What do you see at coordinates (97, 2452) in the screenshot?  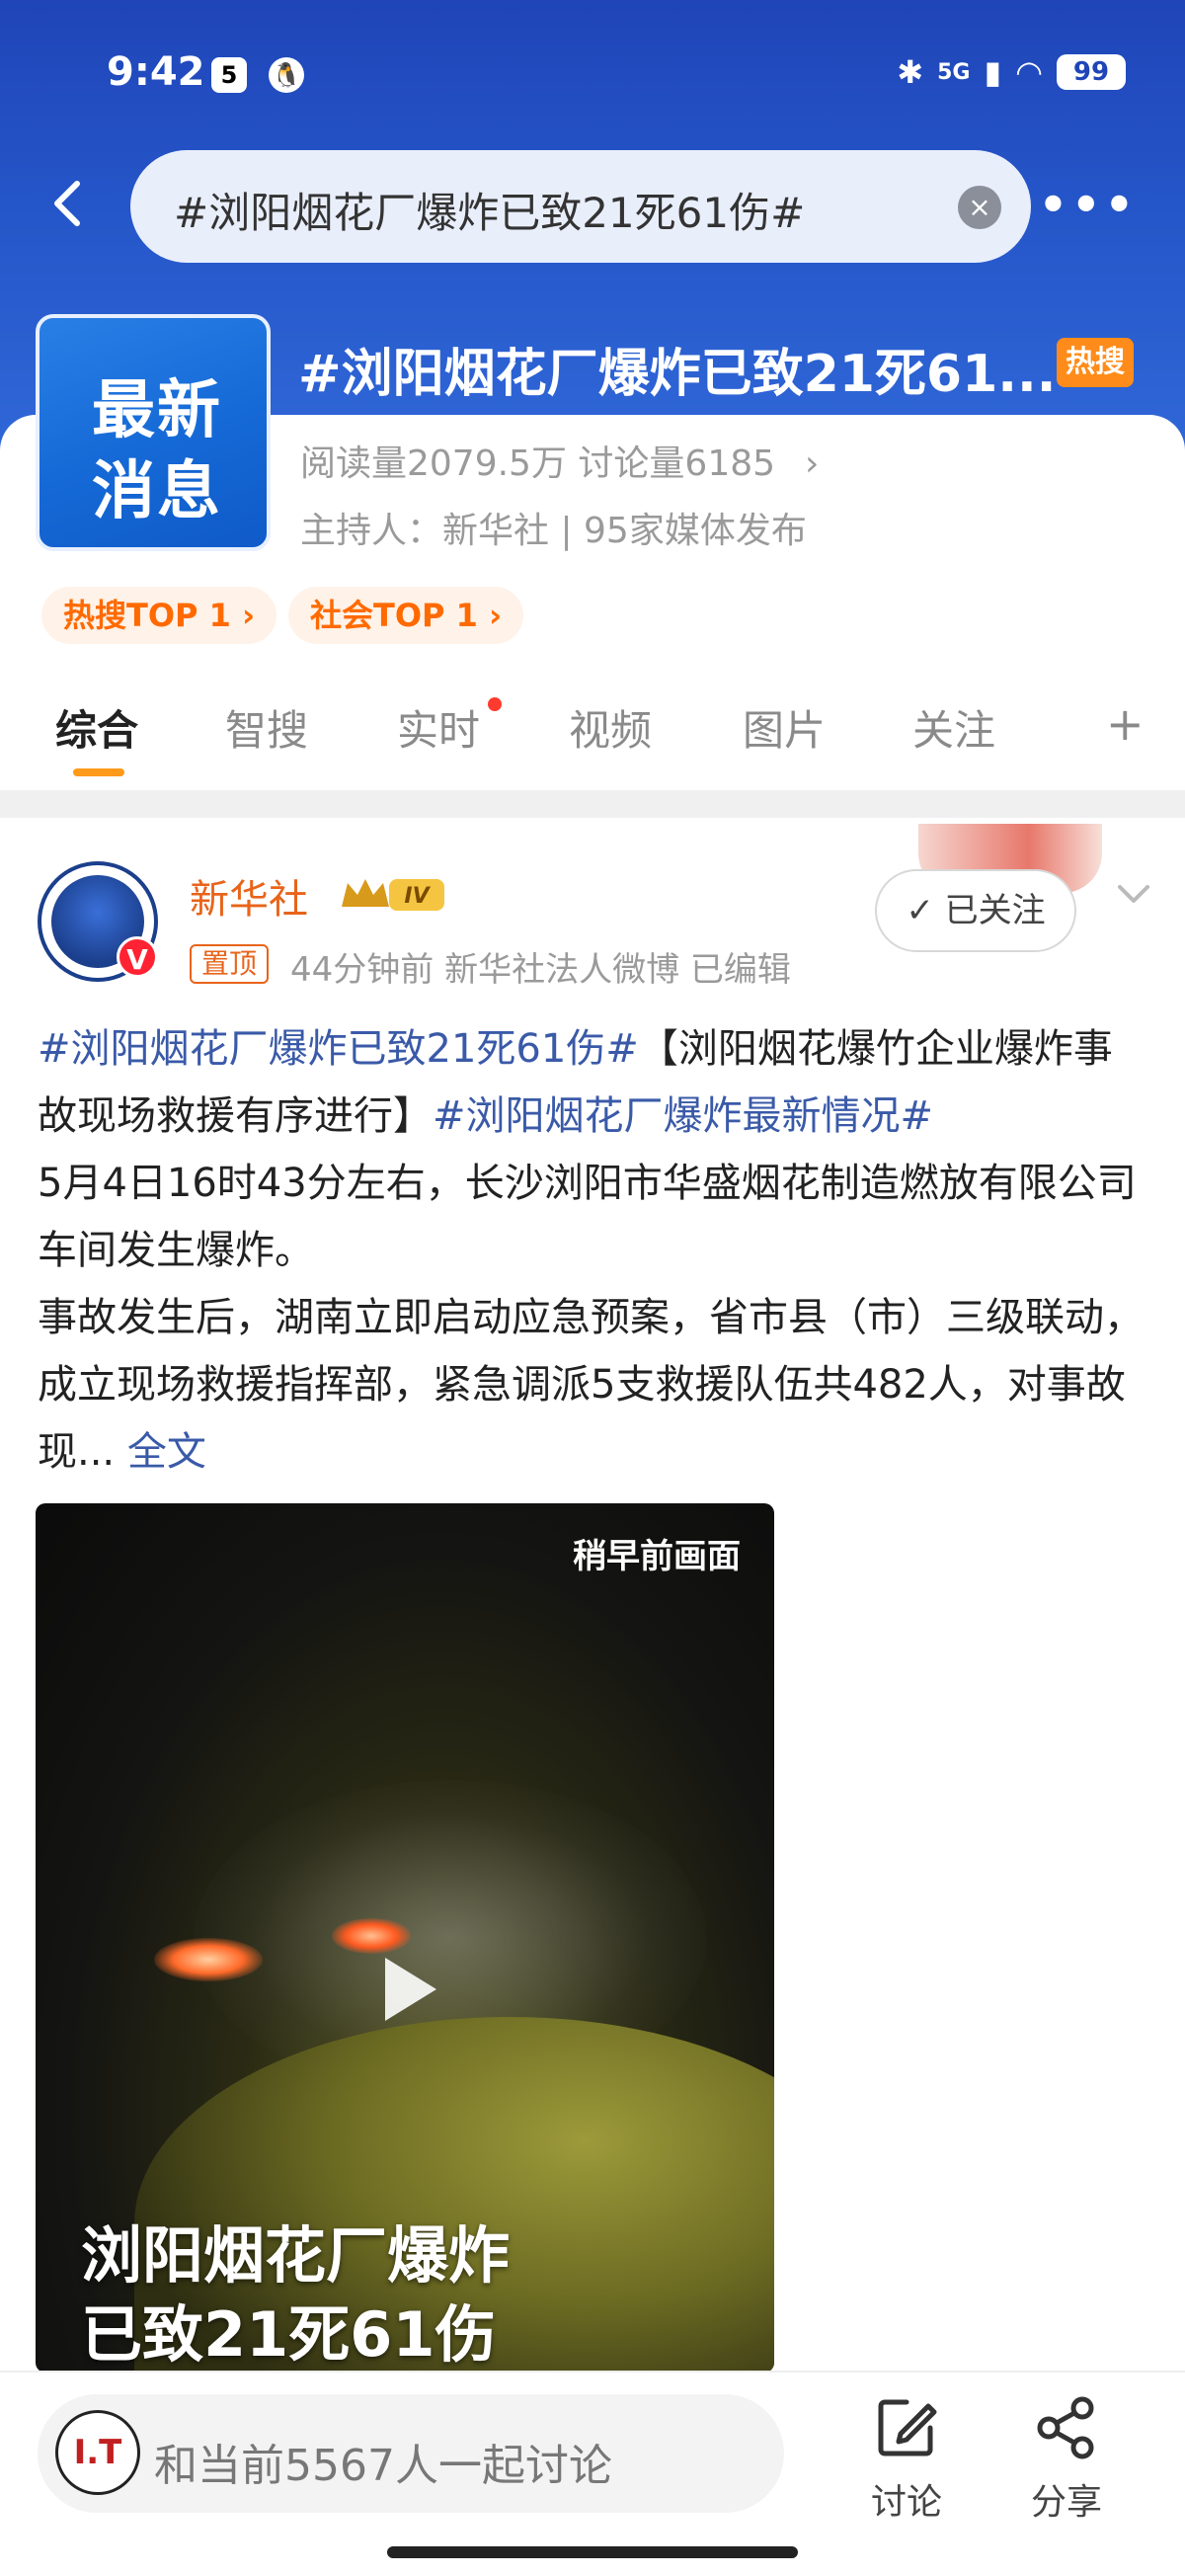 I see `user-avatar: I.T` at bounding box center [97, 2452].